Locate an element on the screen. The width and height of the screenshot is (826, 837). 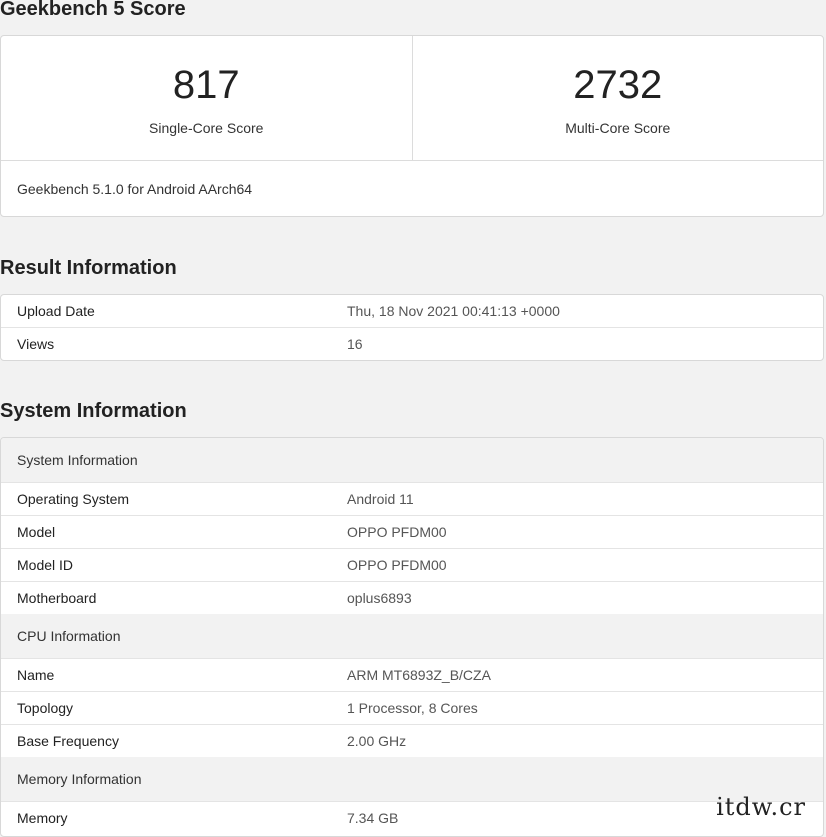
score-heading: Geekbench 5 Score is located at coordinates (93, 10).